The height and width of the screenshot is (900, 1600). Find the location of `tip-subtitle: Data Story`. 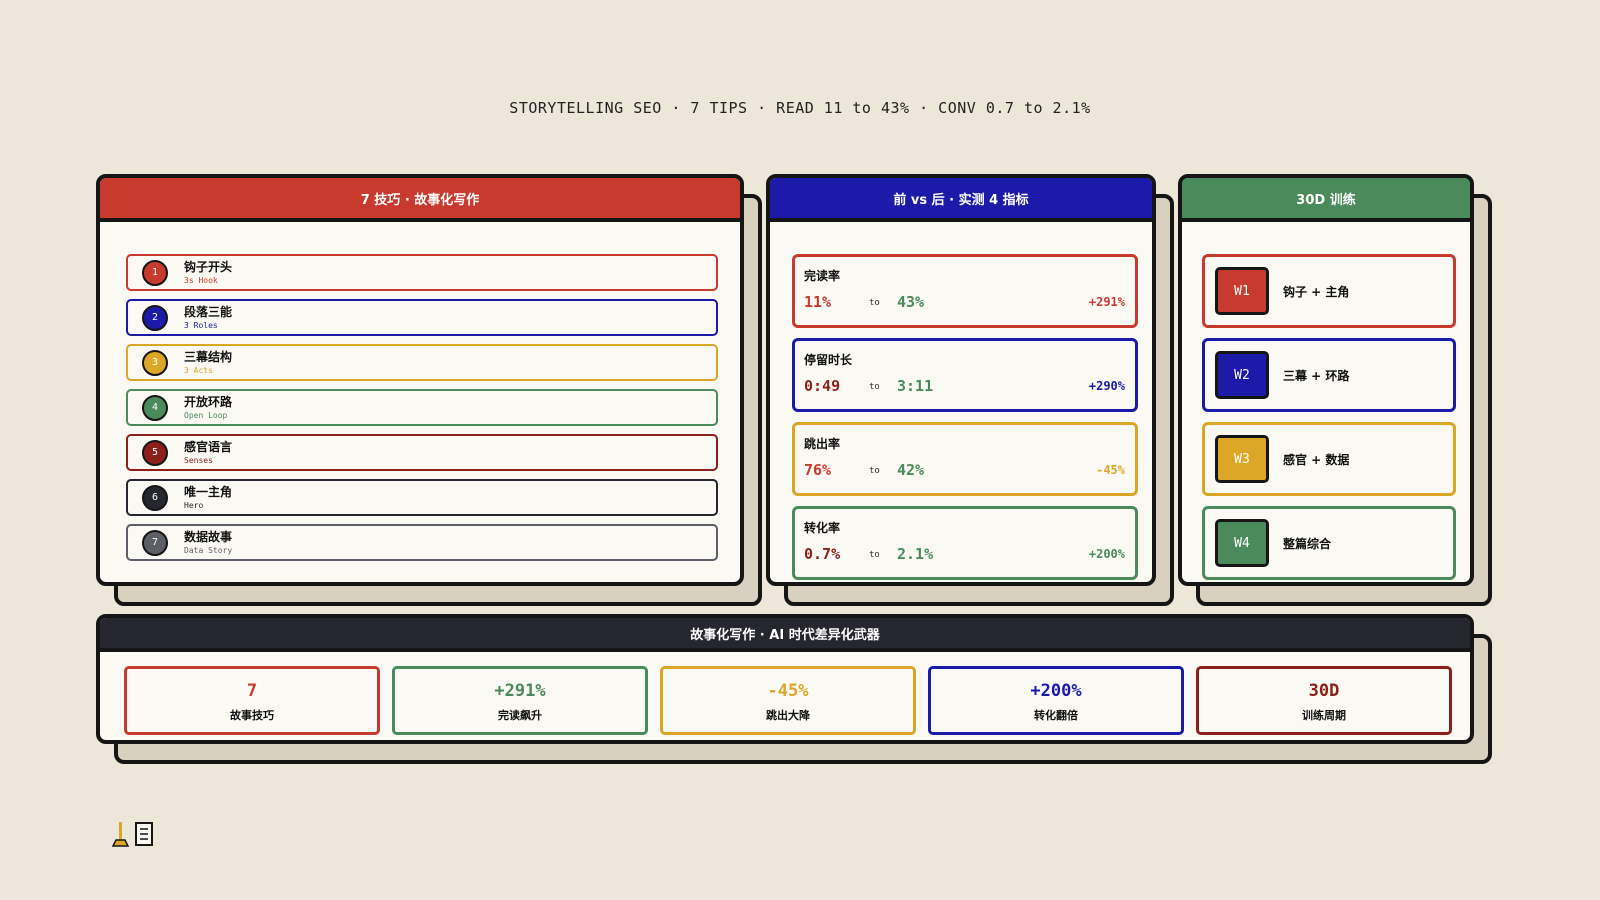

tip-subtitle: Data Story is located at coordinates (208, 550).